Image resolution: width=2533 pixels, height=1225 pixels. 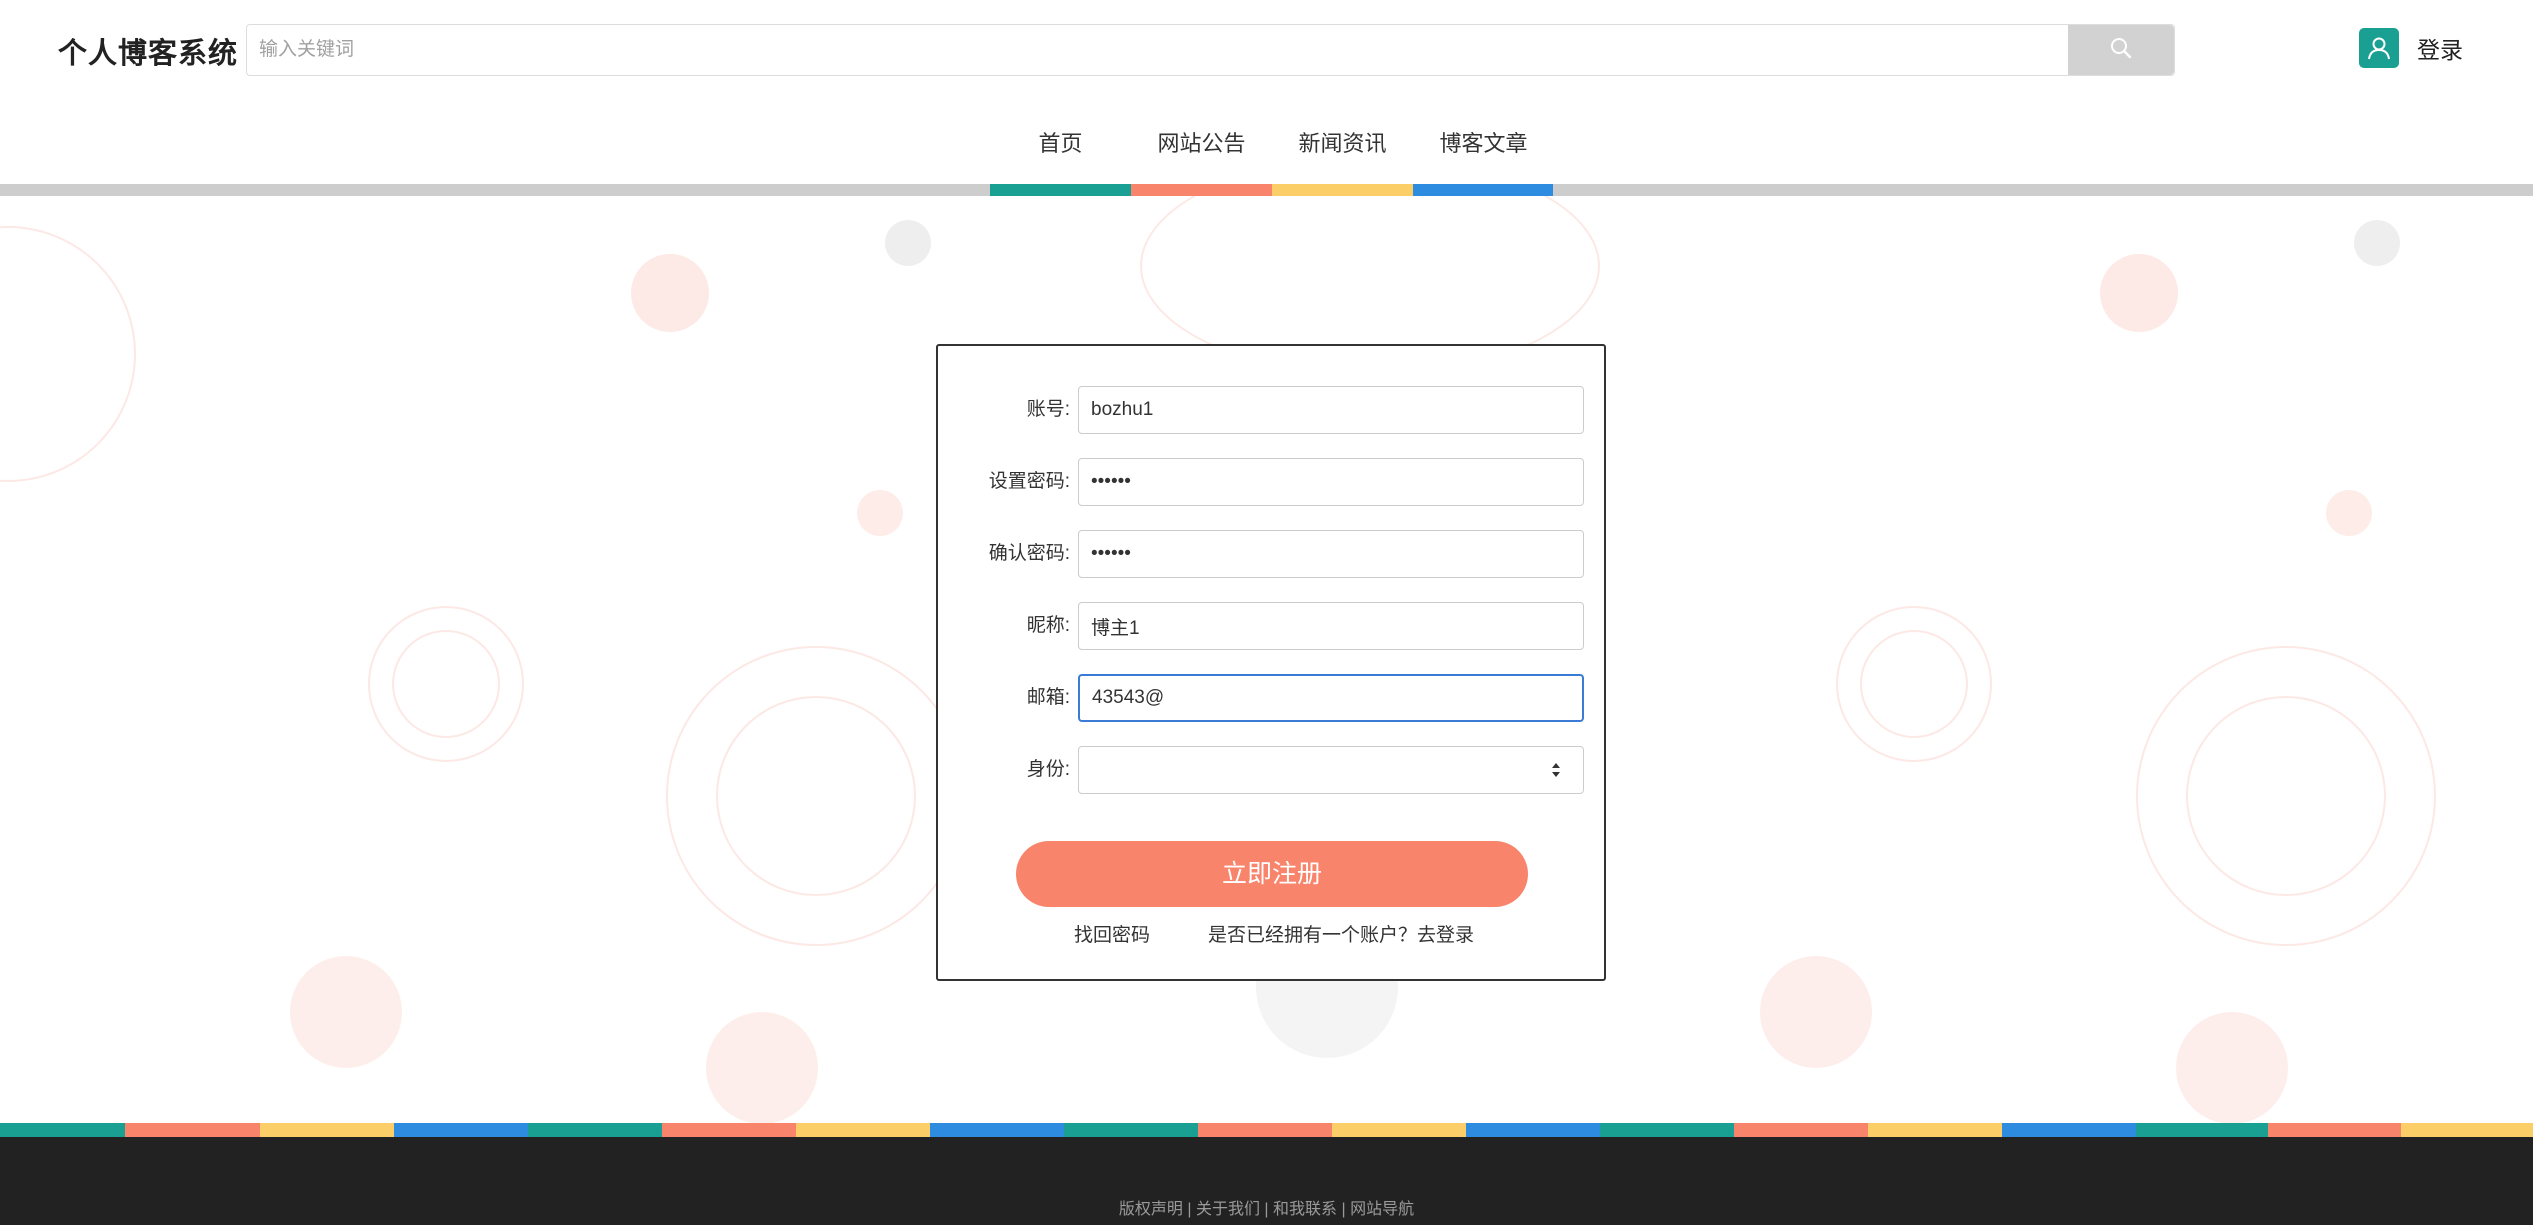 I want to click on email-label: 邮箱:, so click(x=1048, y=697).